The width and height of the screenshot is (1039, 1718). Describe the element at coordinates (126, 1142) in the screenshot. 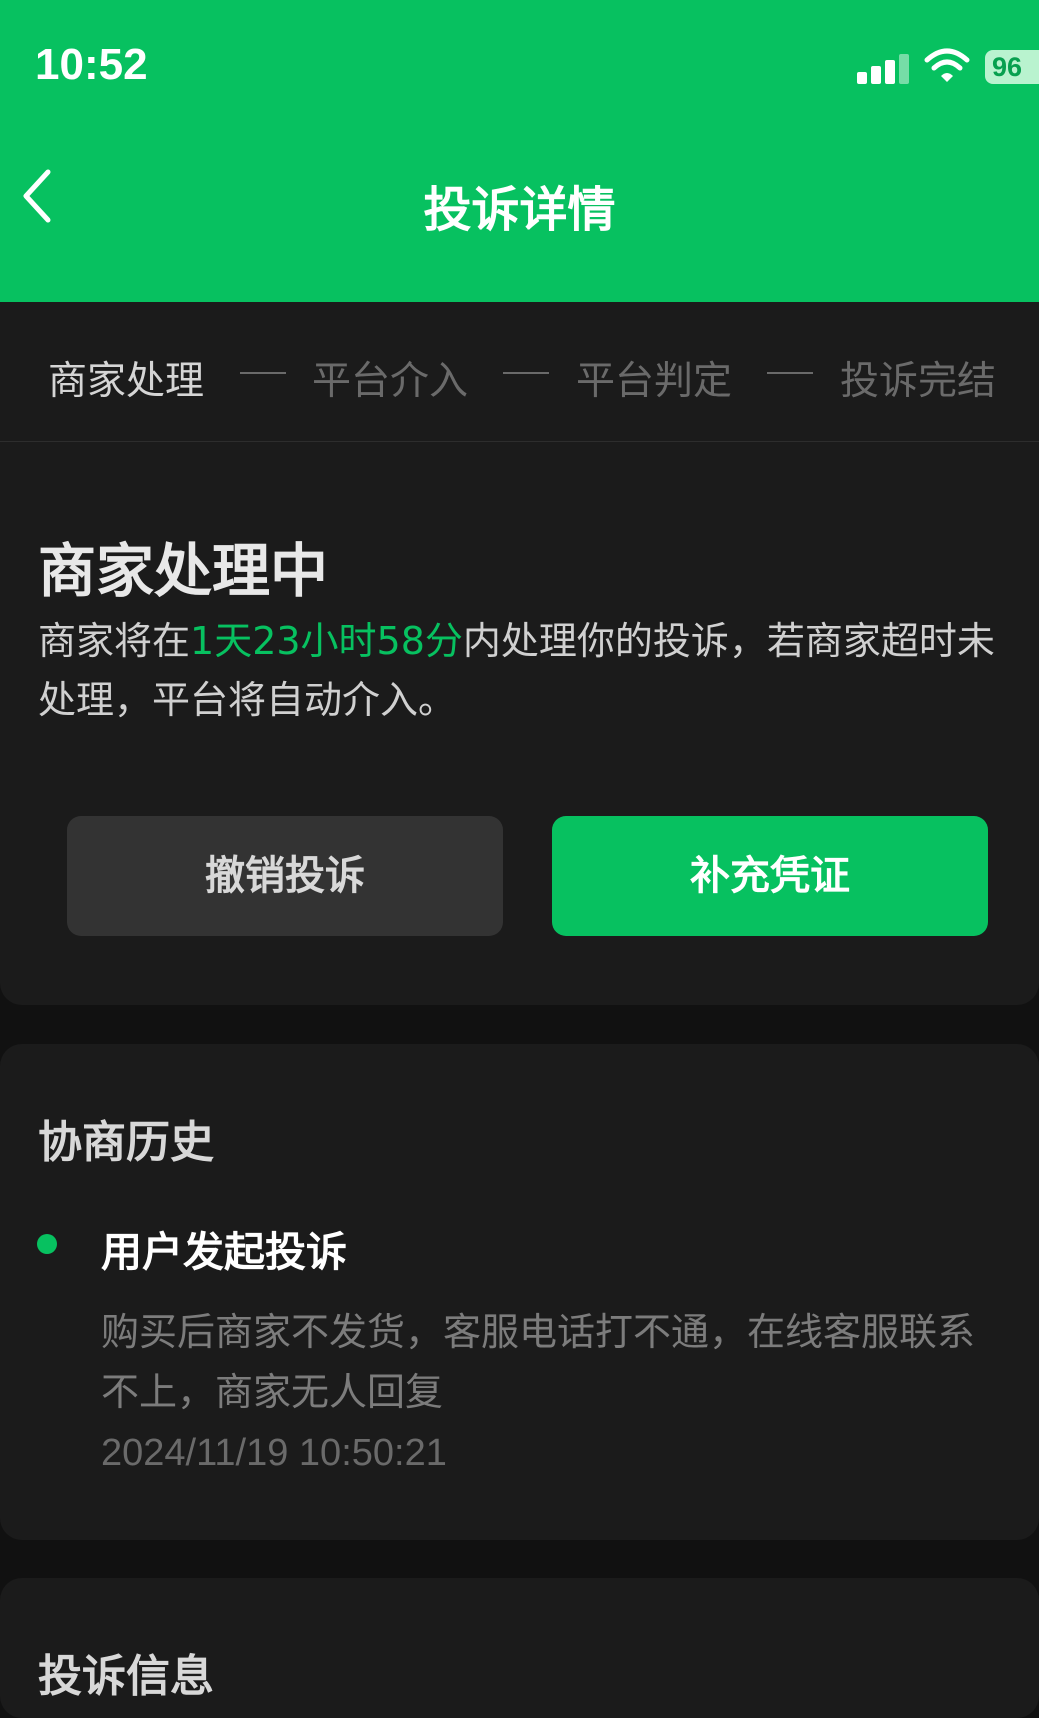

I see `history-title: 协商历史` at that location.